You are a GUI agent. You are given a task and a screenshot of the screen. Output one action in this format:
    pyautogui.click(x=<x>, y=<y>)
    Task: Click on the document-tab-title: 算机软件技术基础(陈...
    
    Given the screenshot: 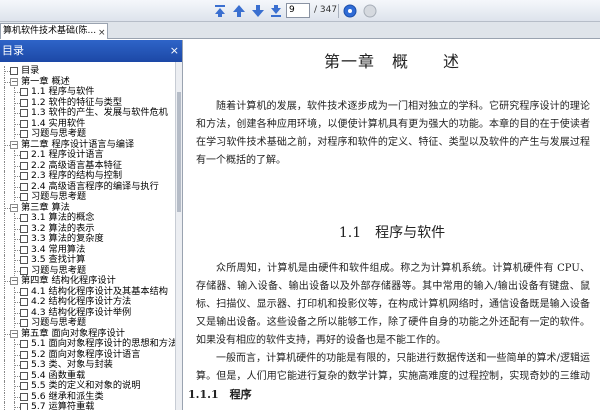 What is the action you would take?
    pyautogui.click(x=50, y=31)
    